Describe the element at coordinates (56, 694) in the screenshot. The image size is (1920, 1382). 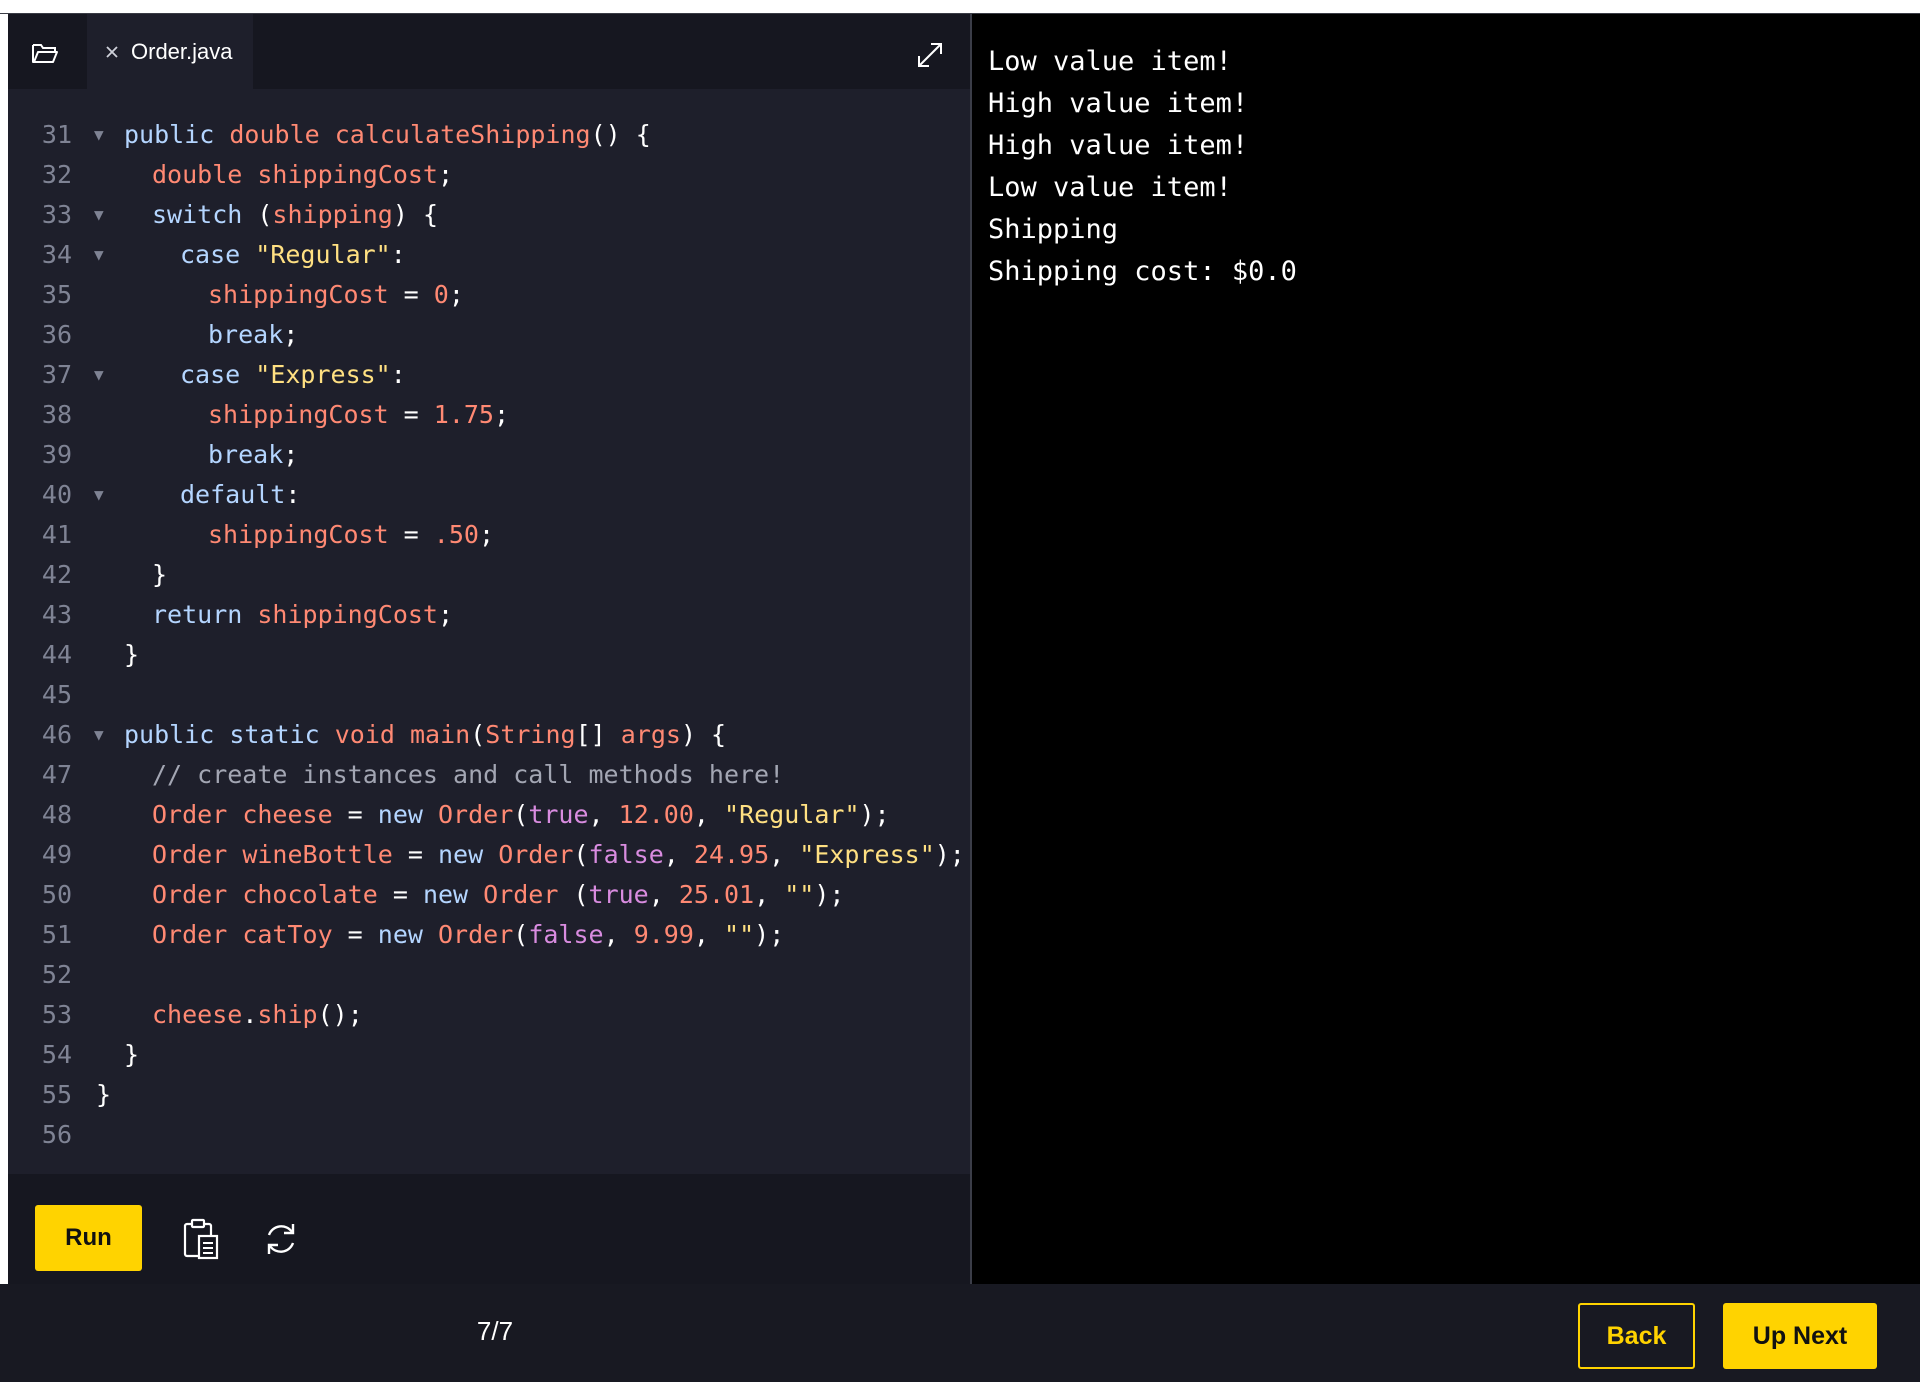
I see `line-number: 45` at that location.